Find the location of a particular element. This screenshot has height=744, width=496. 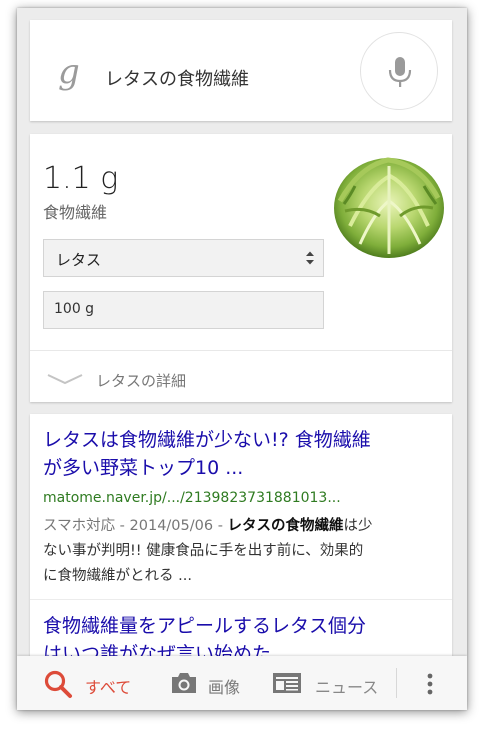

quantity-field: 100 g is located at coordinates (183, 310).